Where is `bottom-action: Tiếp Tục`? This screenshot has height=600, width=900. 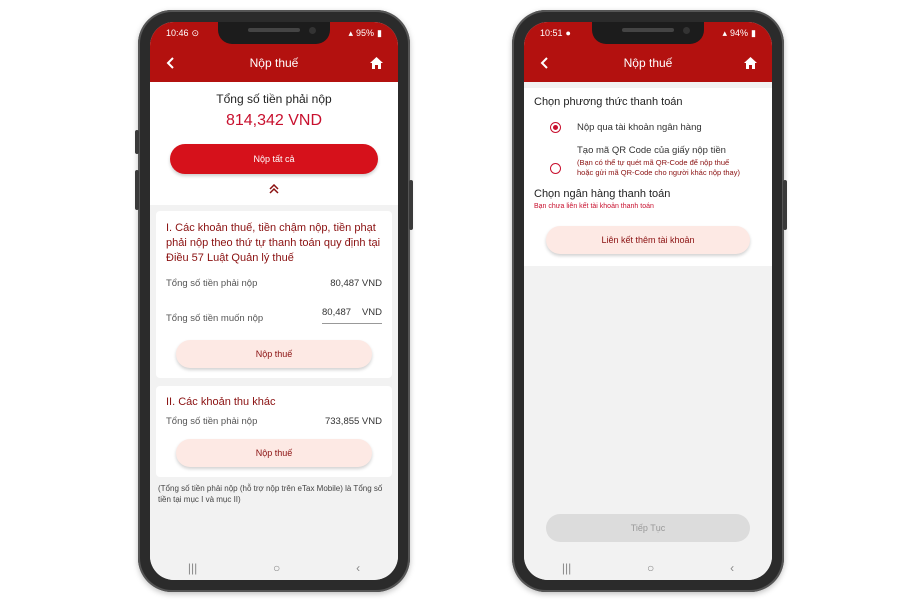 bottom-action: Tiếp Tục is located at coordinates (648, 528).